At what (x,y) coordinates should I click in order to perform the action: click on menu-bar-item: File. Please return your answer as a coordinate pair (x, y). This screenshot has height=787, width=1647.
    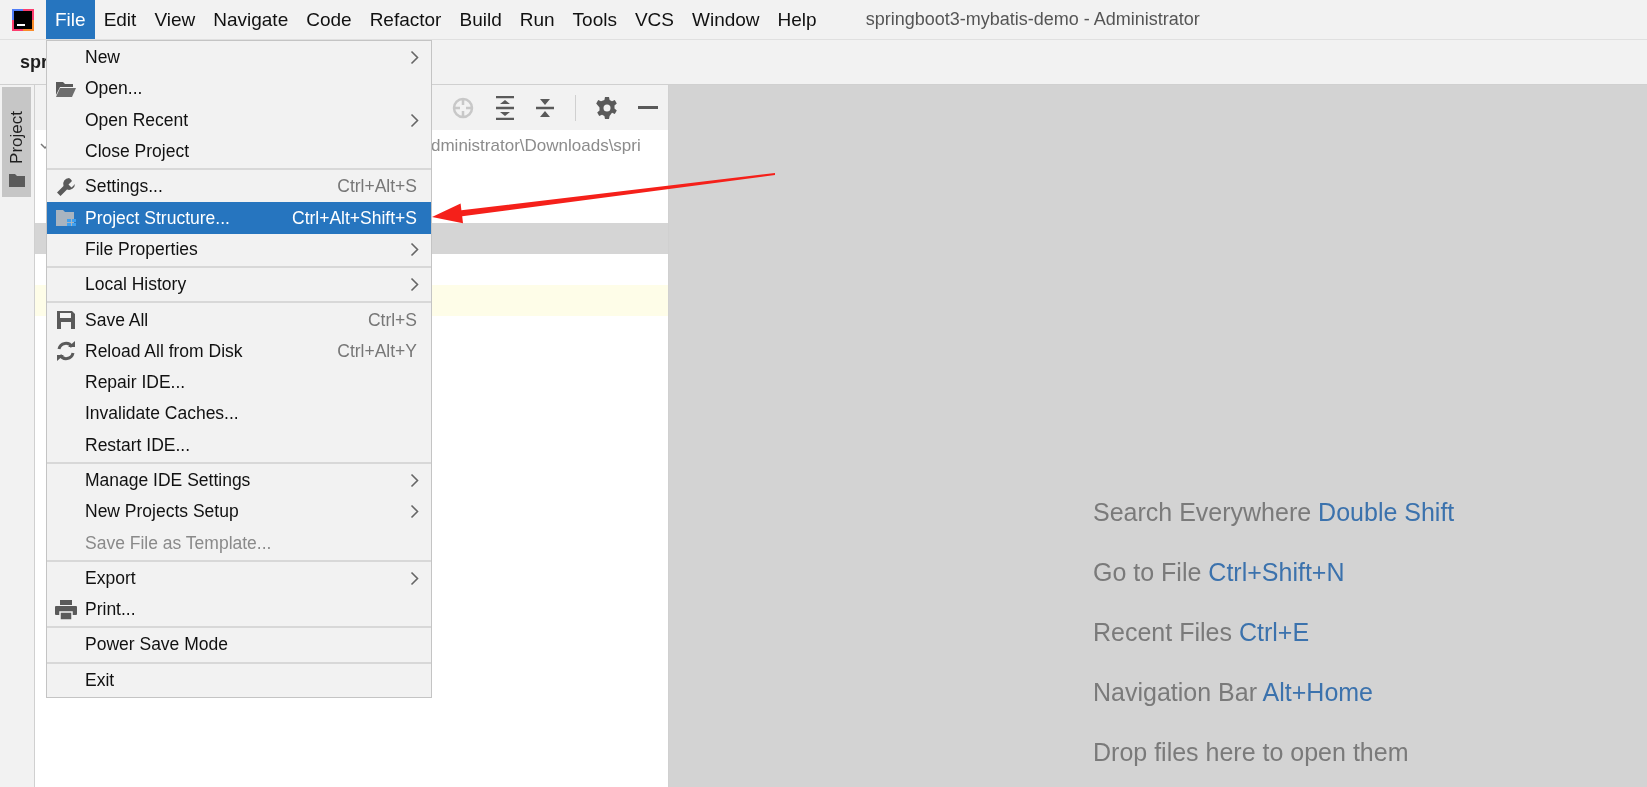
    Looking at the image, I should click on (70, 19).